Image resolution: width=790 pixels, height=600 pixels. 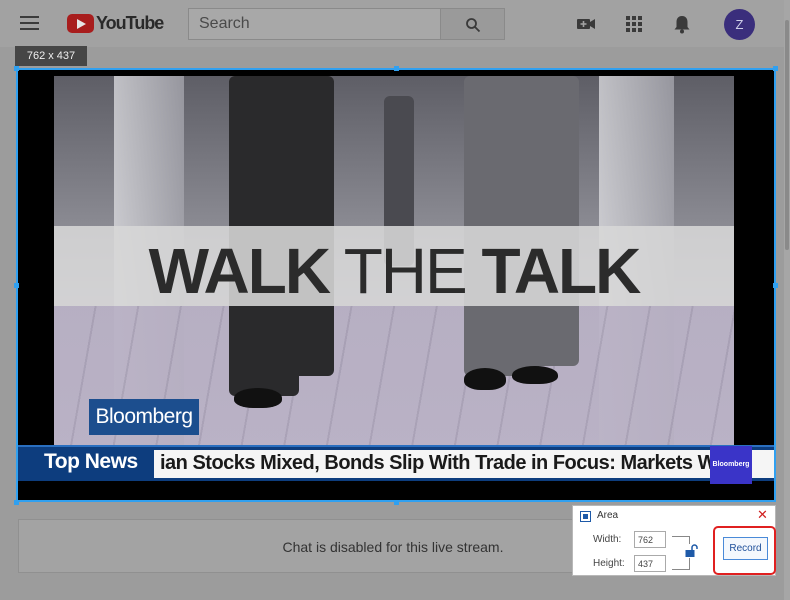 What do you see at coordinates (586, 24) in the screenshot?
I see `create-video-icon` at bounding box center [586, 24].